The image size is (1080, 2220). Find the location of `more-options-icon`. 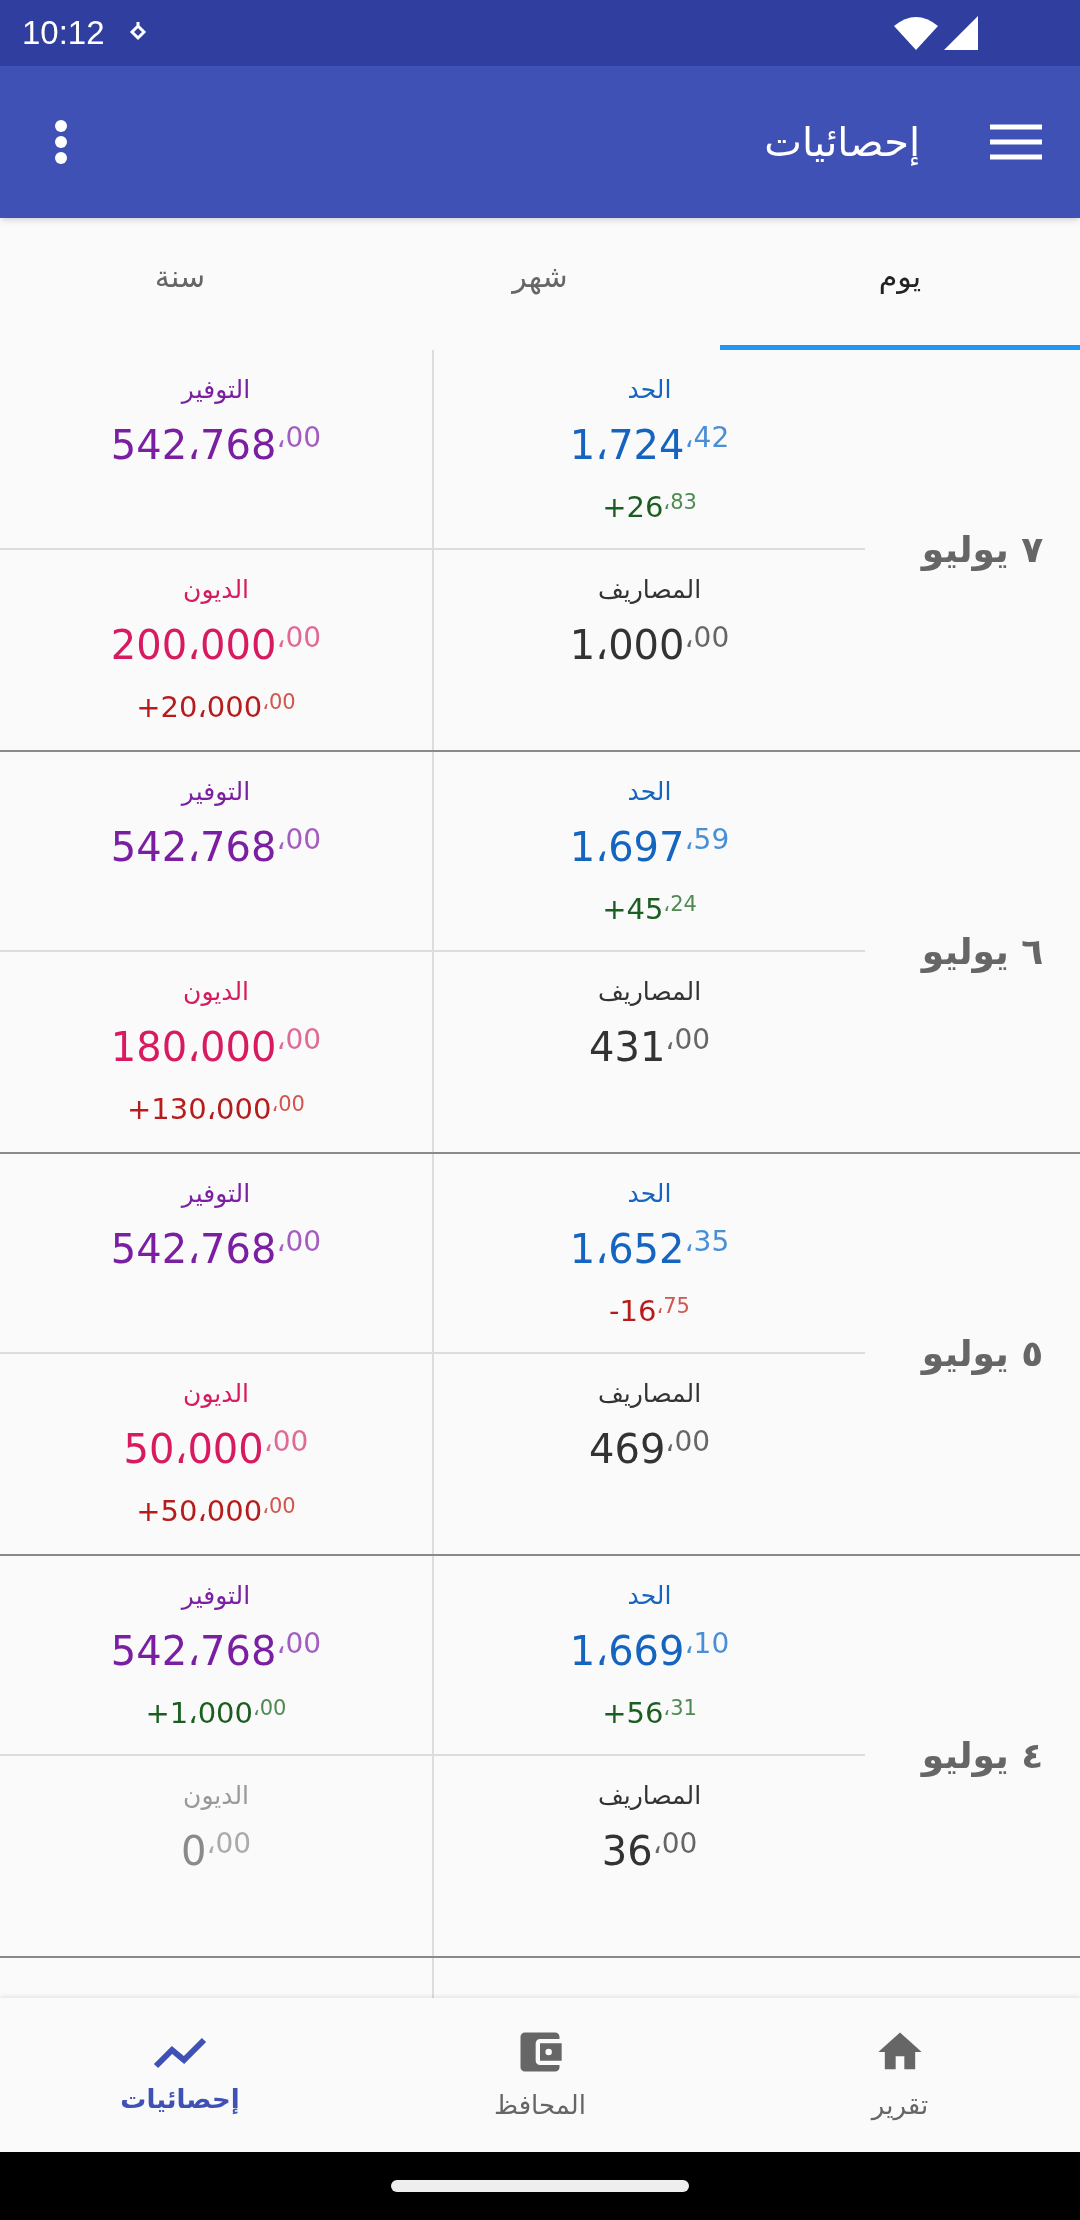

more-options-icon is located at coordinates (61, 142).